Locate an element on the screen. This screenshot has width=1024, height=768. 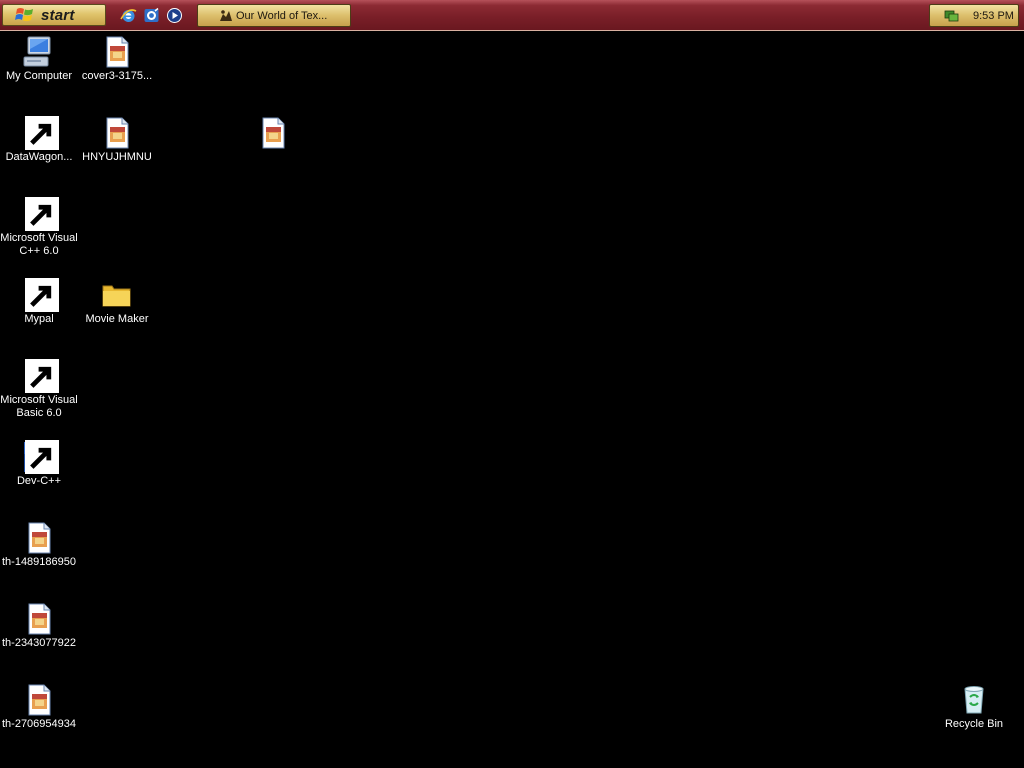
desktop-icon-visual-basic: Microsoft Visual Basic 6.0 is located at coordinates (39, 389).